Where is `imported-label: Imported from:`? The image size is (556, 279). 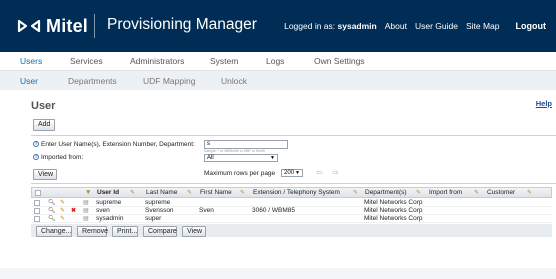 imported-label: Imported from: is located at coordinates (62, 157).